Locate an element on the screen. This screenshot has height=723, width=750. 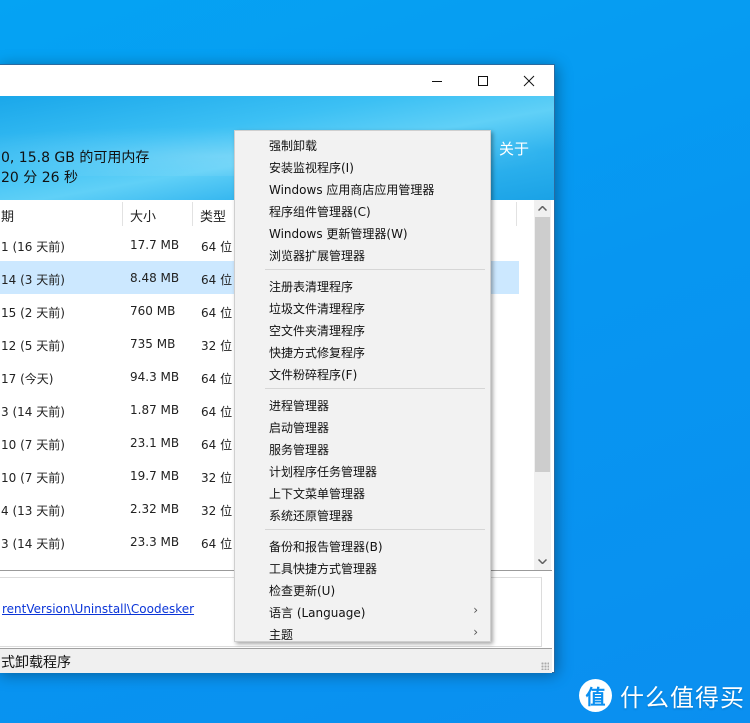
registry-key-link: rentVersion\Uninstall\Coodesker is located at coordinates (98, 609).